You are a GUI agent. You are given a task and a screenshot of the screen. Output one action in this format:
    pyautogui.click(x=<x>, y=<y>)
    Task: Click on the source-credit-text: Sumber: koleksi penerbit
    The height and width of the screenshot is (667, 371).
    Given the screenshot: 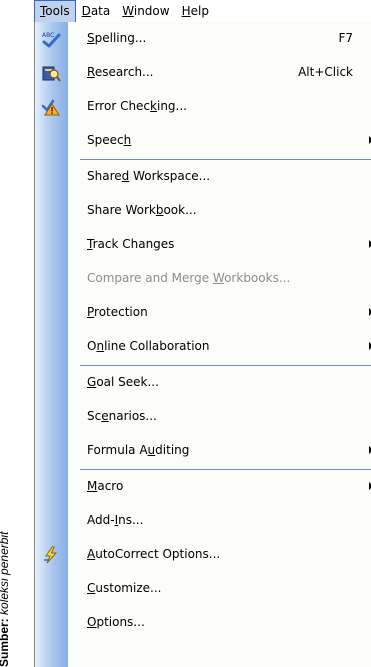 What is the action you would take?
    pyautogui.click(x=5, y=599)
    